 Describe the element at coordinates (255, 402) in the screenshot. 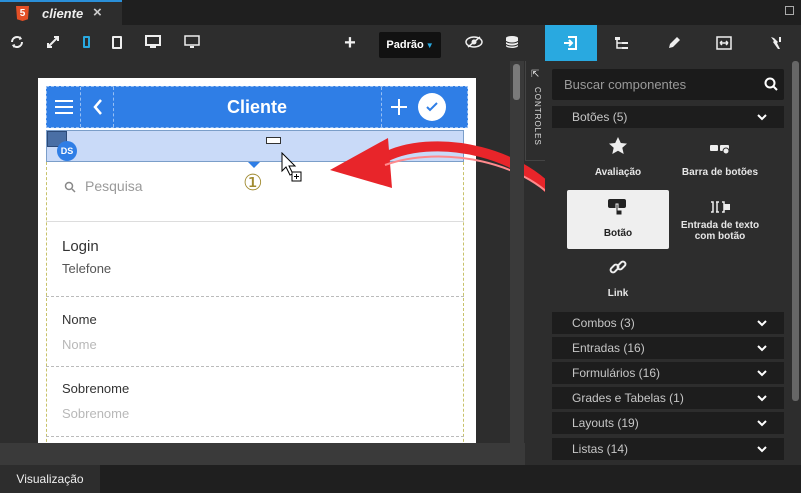

I see `field-sobrenome: Sobrenome Sobrenome` at that location.